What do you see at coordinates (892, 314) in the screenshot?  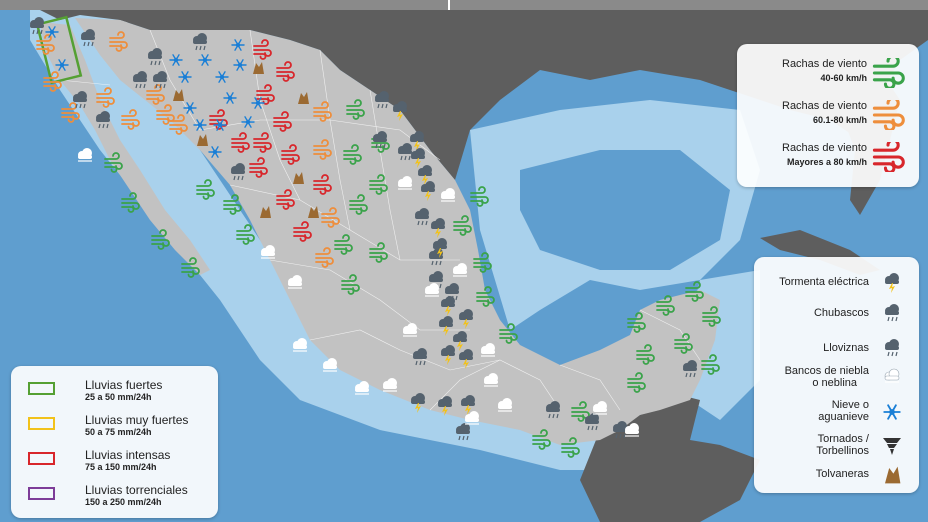 I see `showers-icon` at bounding box center [892, 314].